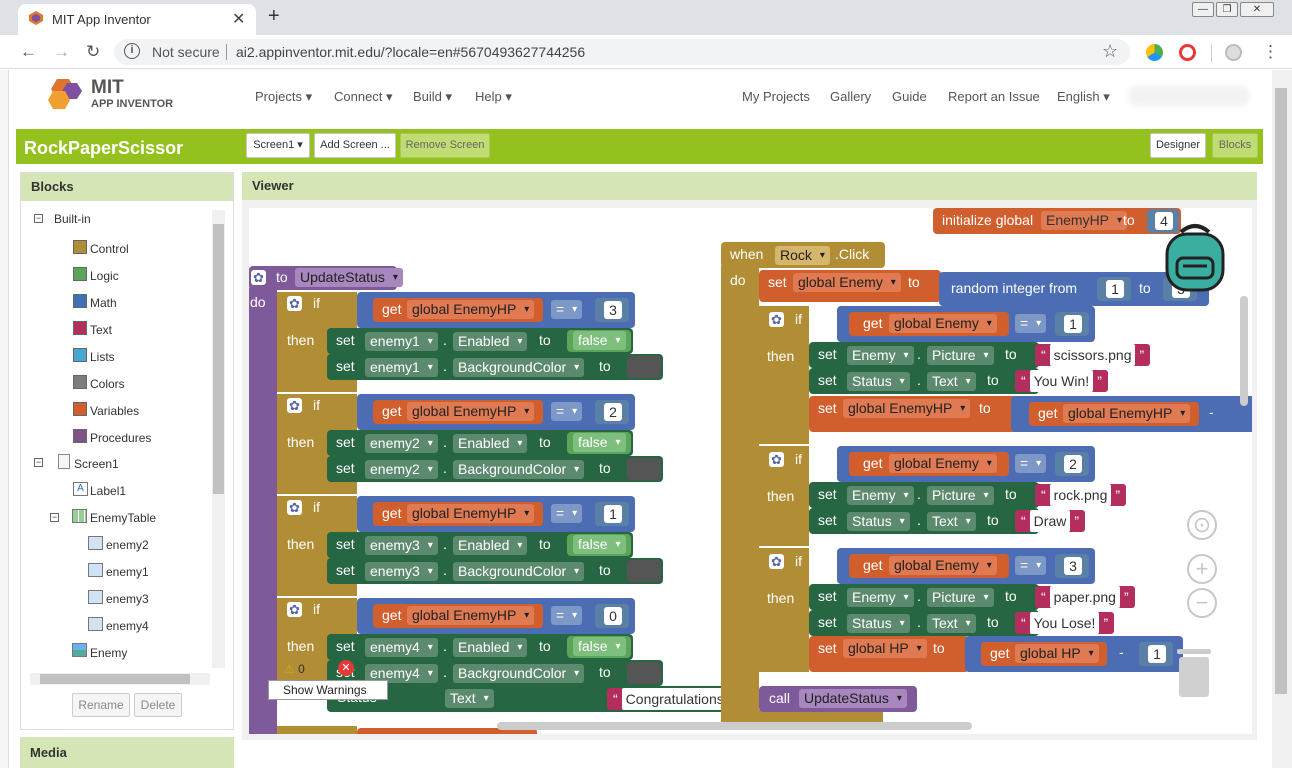  Describe the element at coordinates (1110, 51) in the screenshot. I see `bookmark-star-icon: ☆` at that location.